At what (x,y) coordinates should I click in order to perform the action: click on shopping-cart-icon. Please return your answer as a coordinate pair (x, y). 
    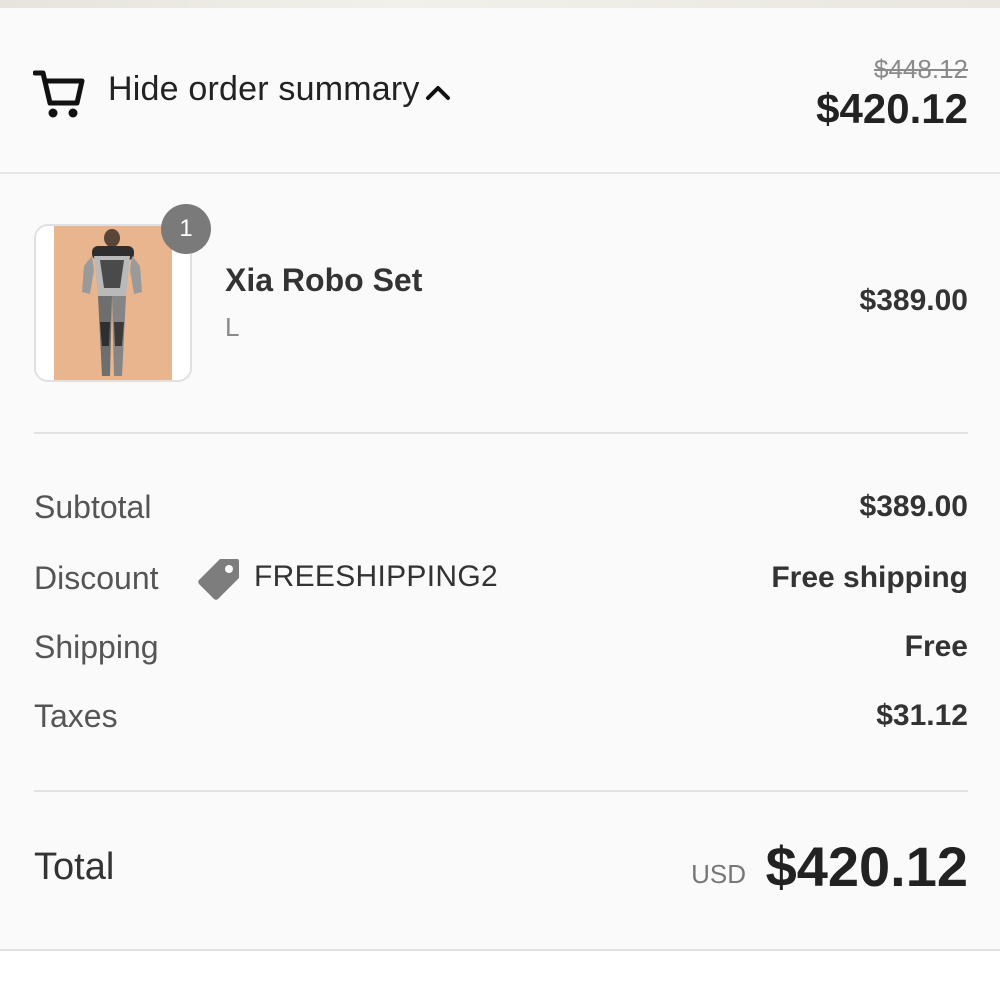
    Looking at the image, I should click on (59, 94).